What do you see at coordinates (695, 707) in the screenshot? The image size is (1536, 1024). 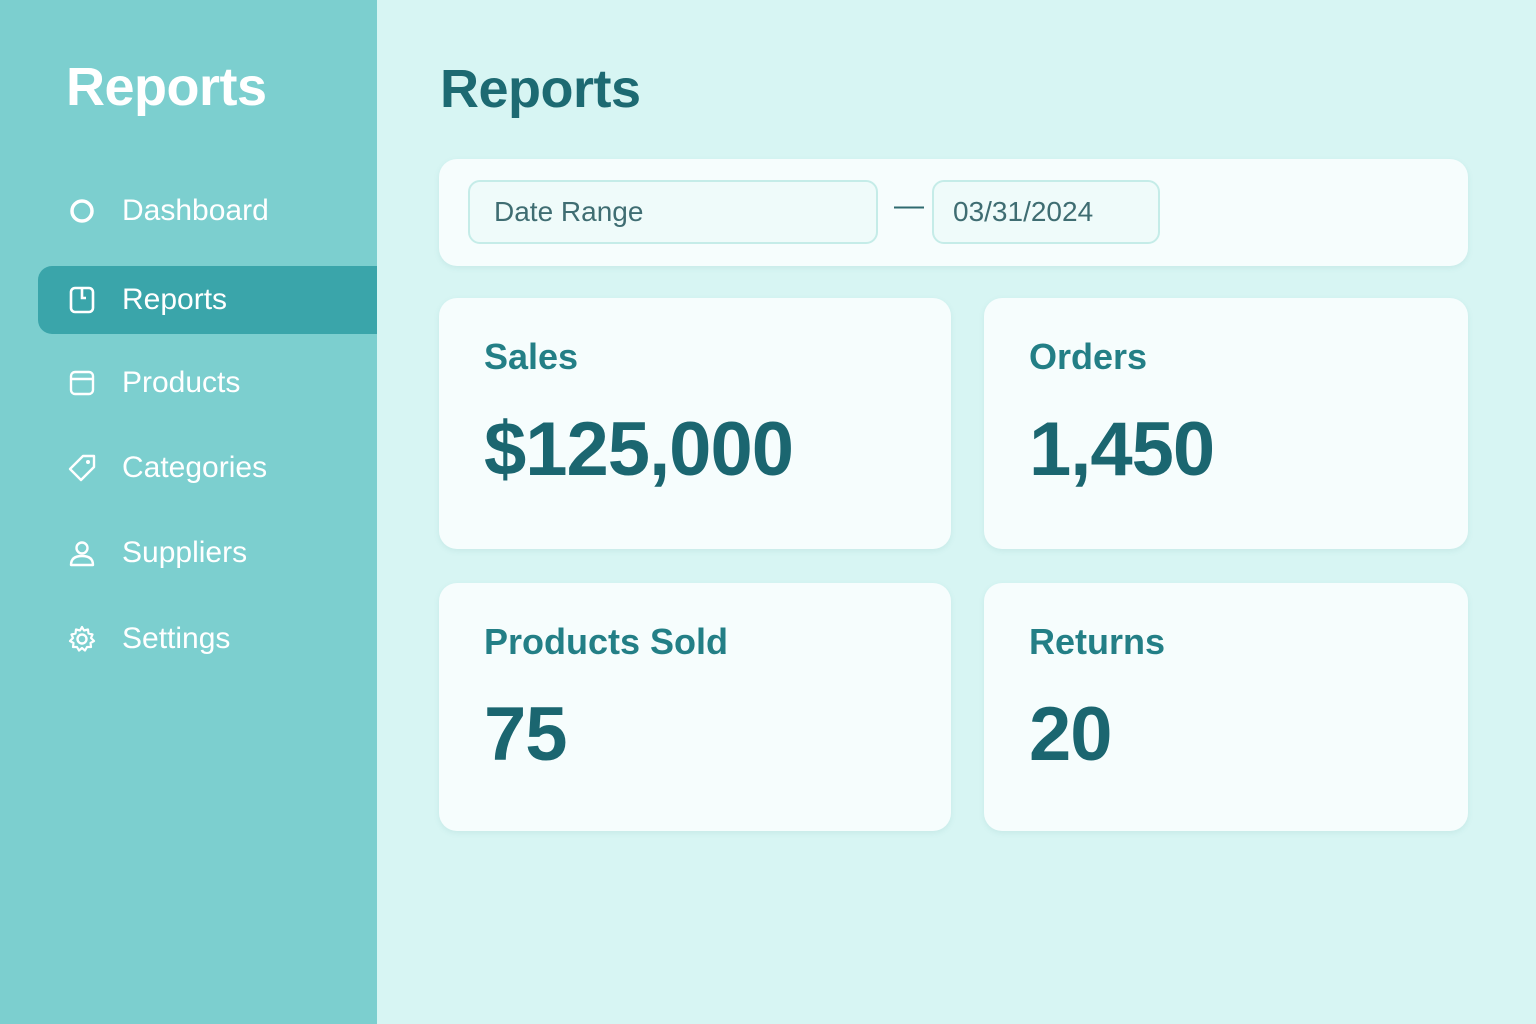 I see `stat-card-products-sold: Products Sold 75` at bounding box center [695, 707].